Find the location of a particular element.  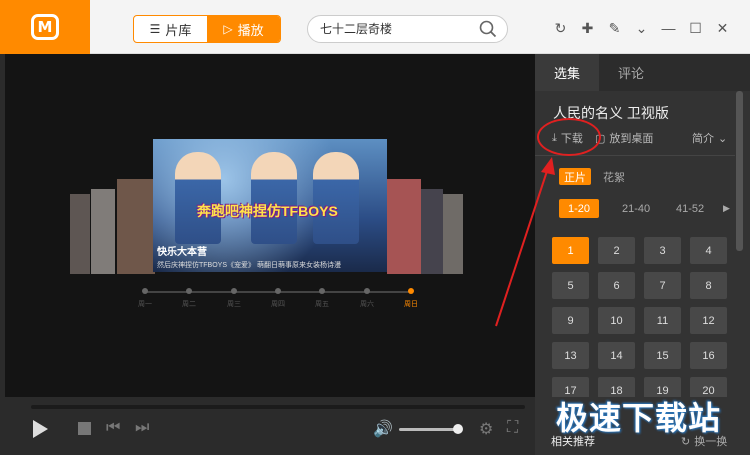

episode-button: 16 is located at coordinates (708, 355).